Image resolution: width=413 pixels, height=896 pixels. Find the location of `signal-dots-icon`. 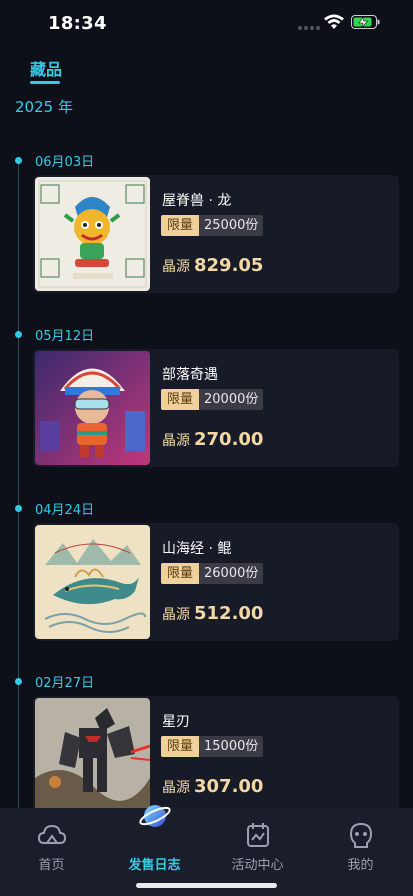

signal-dots-icon is located at coordinates (309, 28).